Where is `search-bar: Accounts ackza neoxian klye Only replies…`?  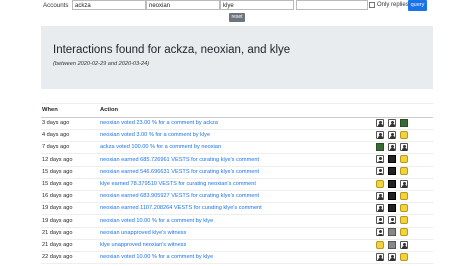
search-bar: Accounts ackza neoxian klye Only replies… is located at coordinates (237, 13).